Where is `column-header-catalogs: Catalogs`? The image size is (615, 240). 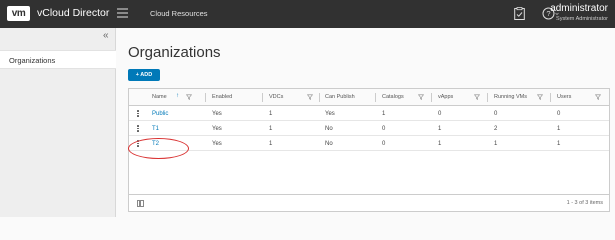
column-header-catalogs: Catalogs is located at coordinates (393, 97).